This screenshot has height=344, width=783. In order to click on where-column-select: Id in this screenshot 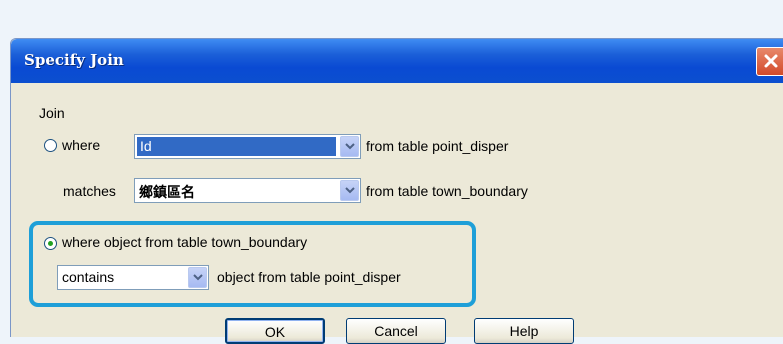, I will do `click(247, 146)`.